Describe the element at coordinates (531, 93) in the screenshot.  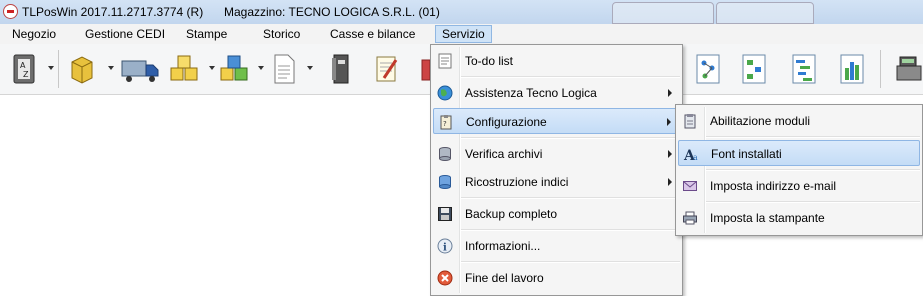
I see `menu-item-label: Assistenza Tecno Logica` at that location.